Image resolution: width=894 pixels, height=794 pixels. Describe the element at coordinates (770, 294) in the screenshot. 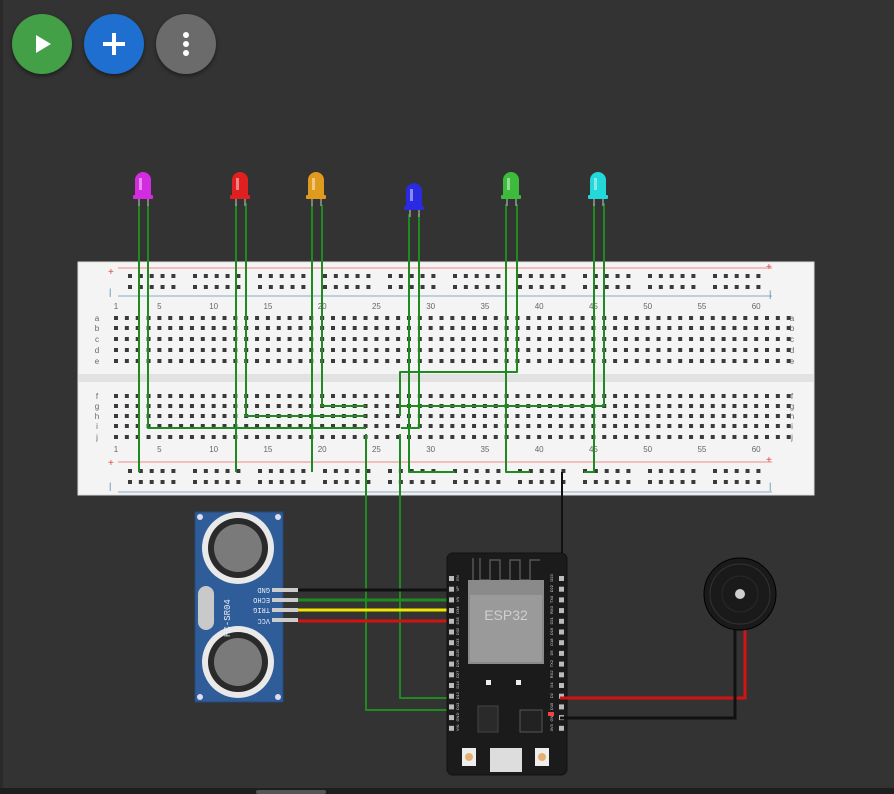

I see `rail-minus-top-right: |` at that location.